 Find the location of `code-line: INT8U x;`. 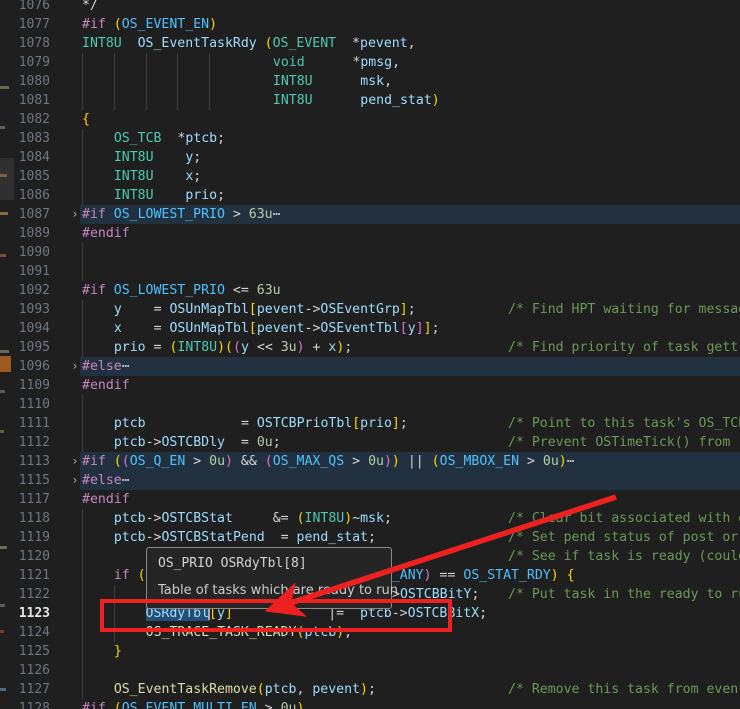

code-line: INT8U x; is located at coordinates (410, 176).